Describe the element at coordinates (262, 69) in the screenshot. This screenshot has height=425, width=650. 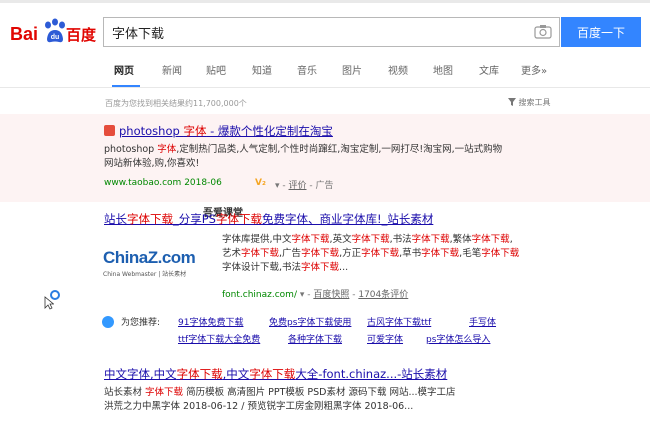
I see `tab-zhidao: 知道` at that location.